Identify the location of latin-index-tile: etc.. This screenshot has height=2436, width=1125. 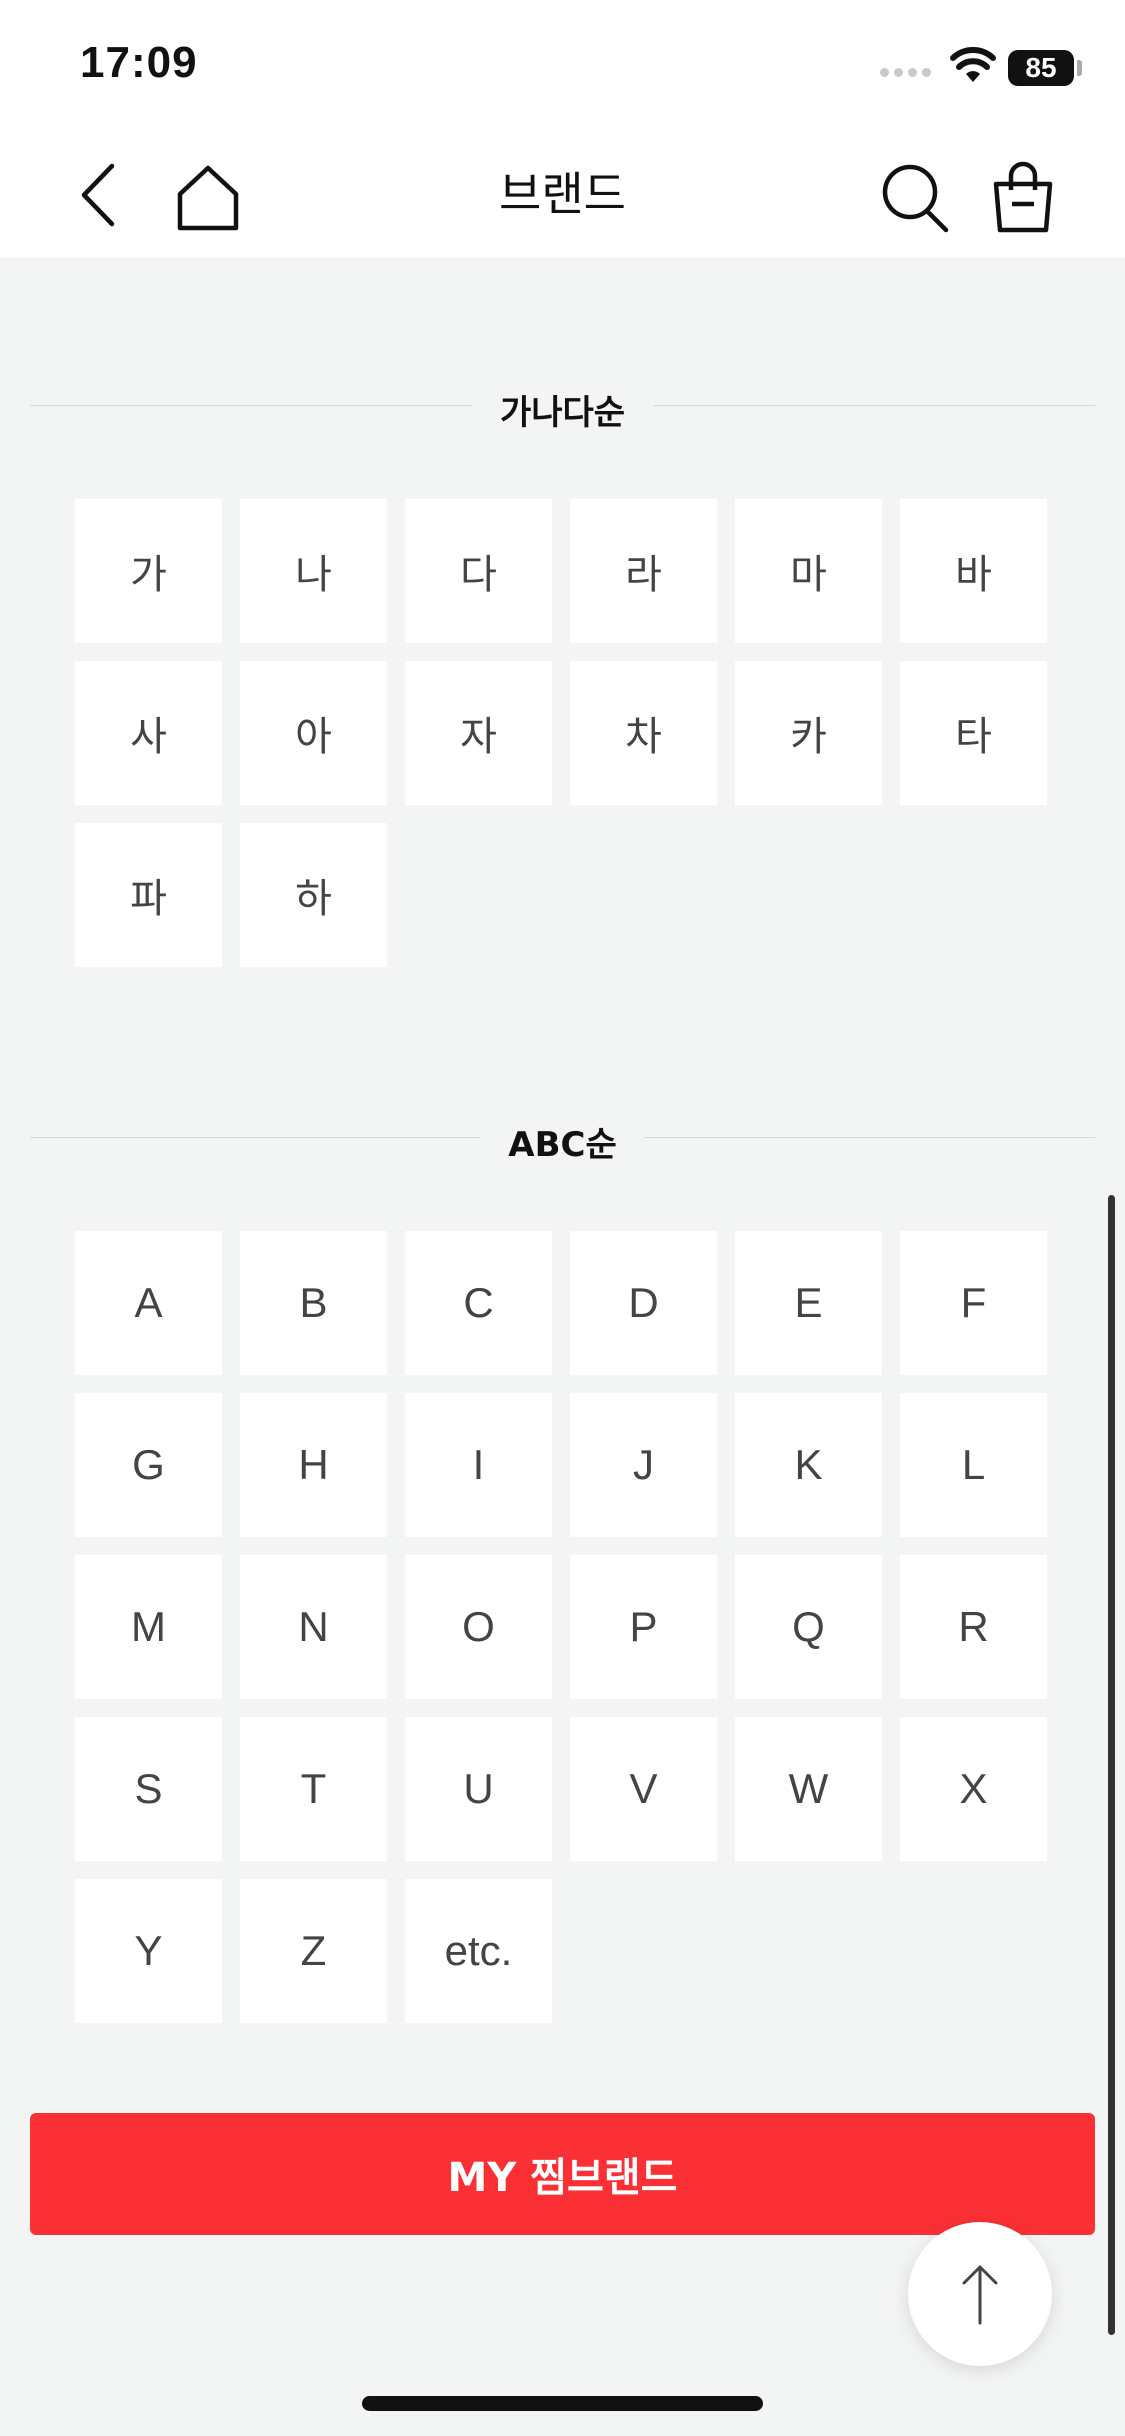
(478, 1951).